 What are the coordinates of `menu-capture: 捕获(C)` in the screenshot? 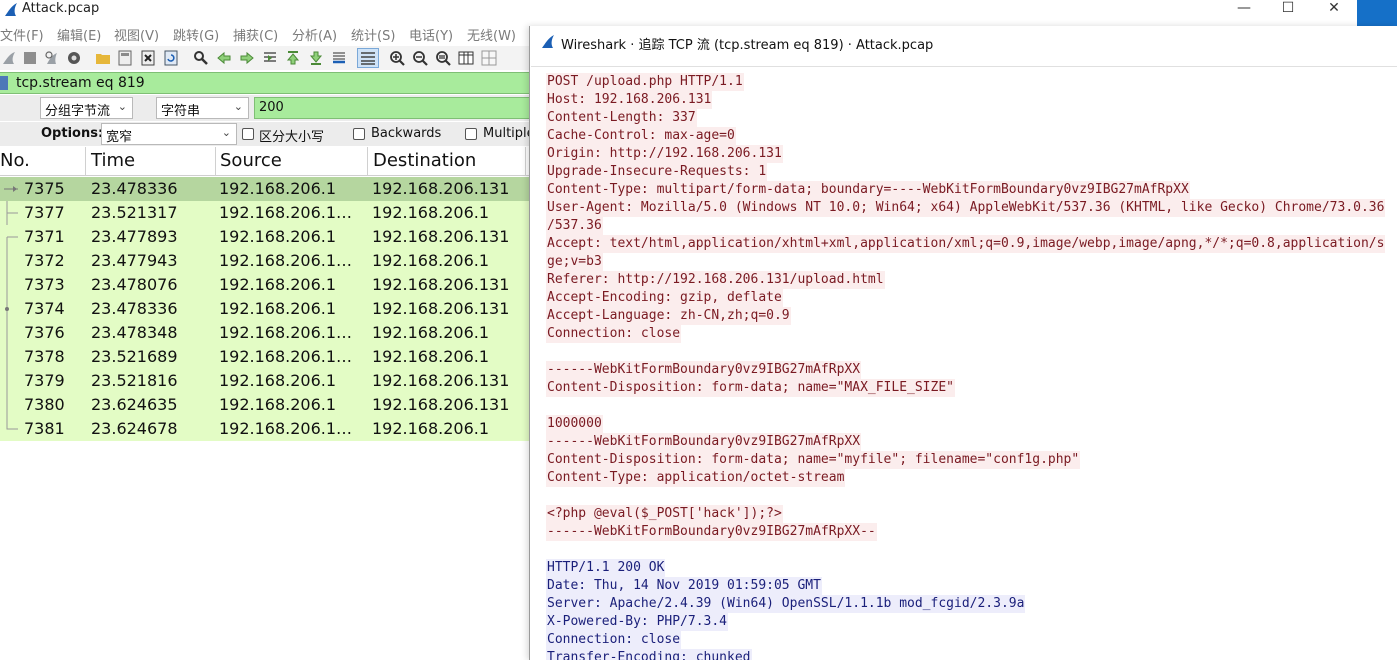 It's located at (255, 34).